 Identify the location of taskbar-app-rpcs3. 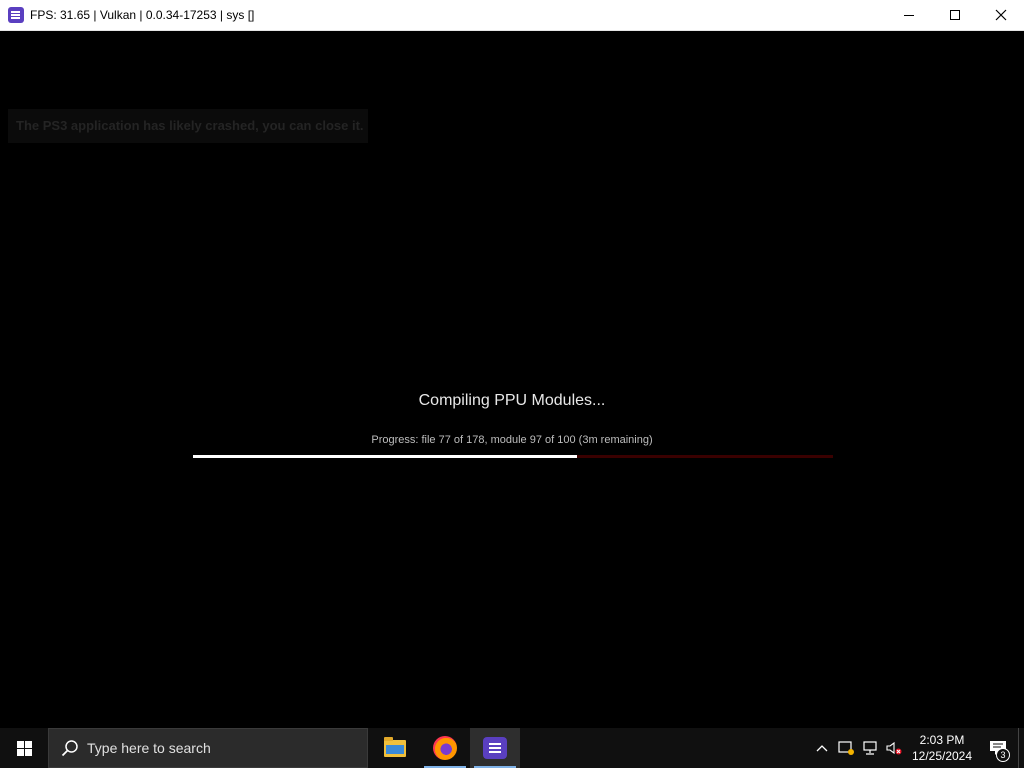
(495, 748).